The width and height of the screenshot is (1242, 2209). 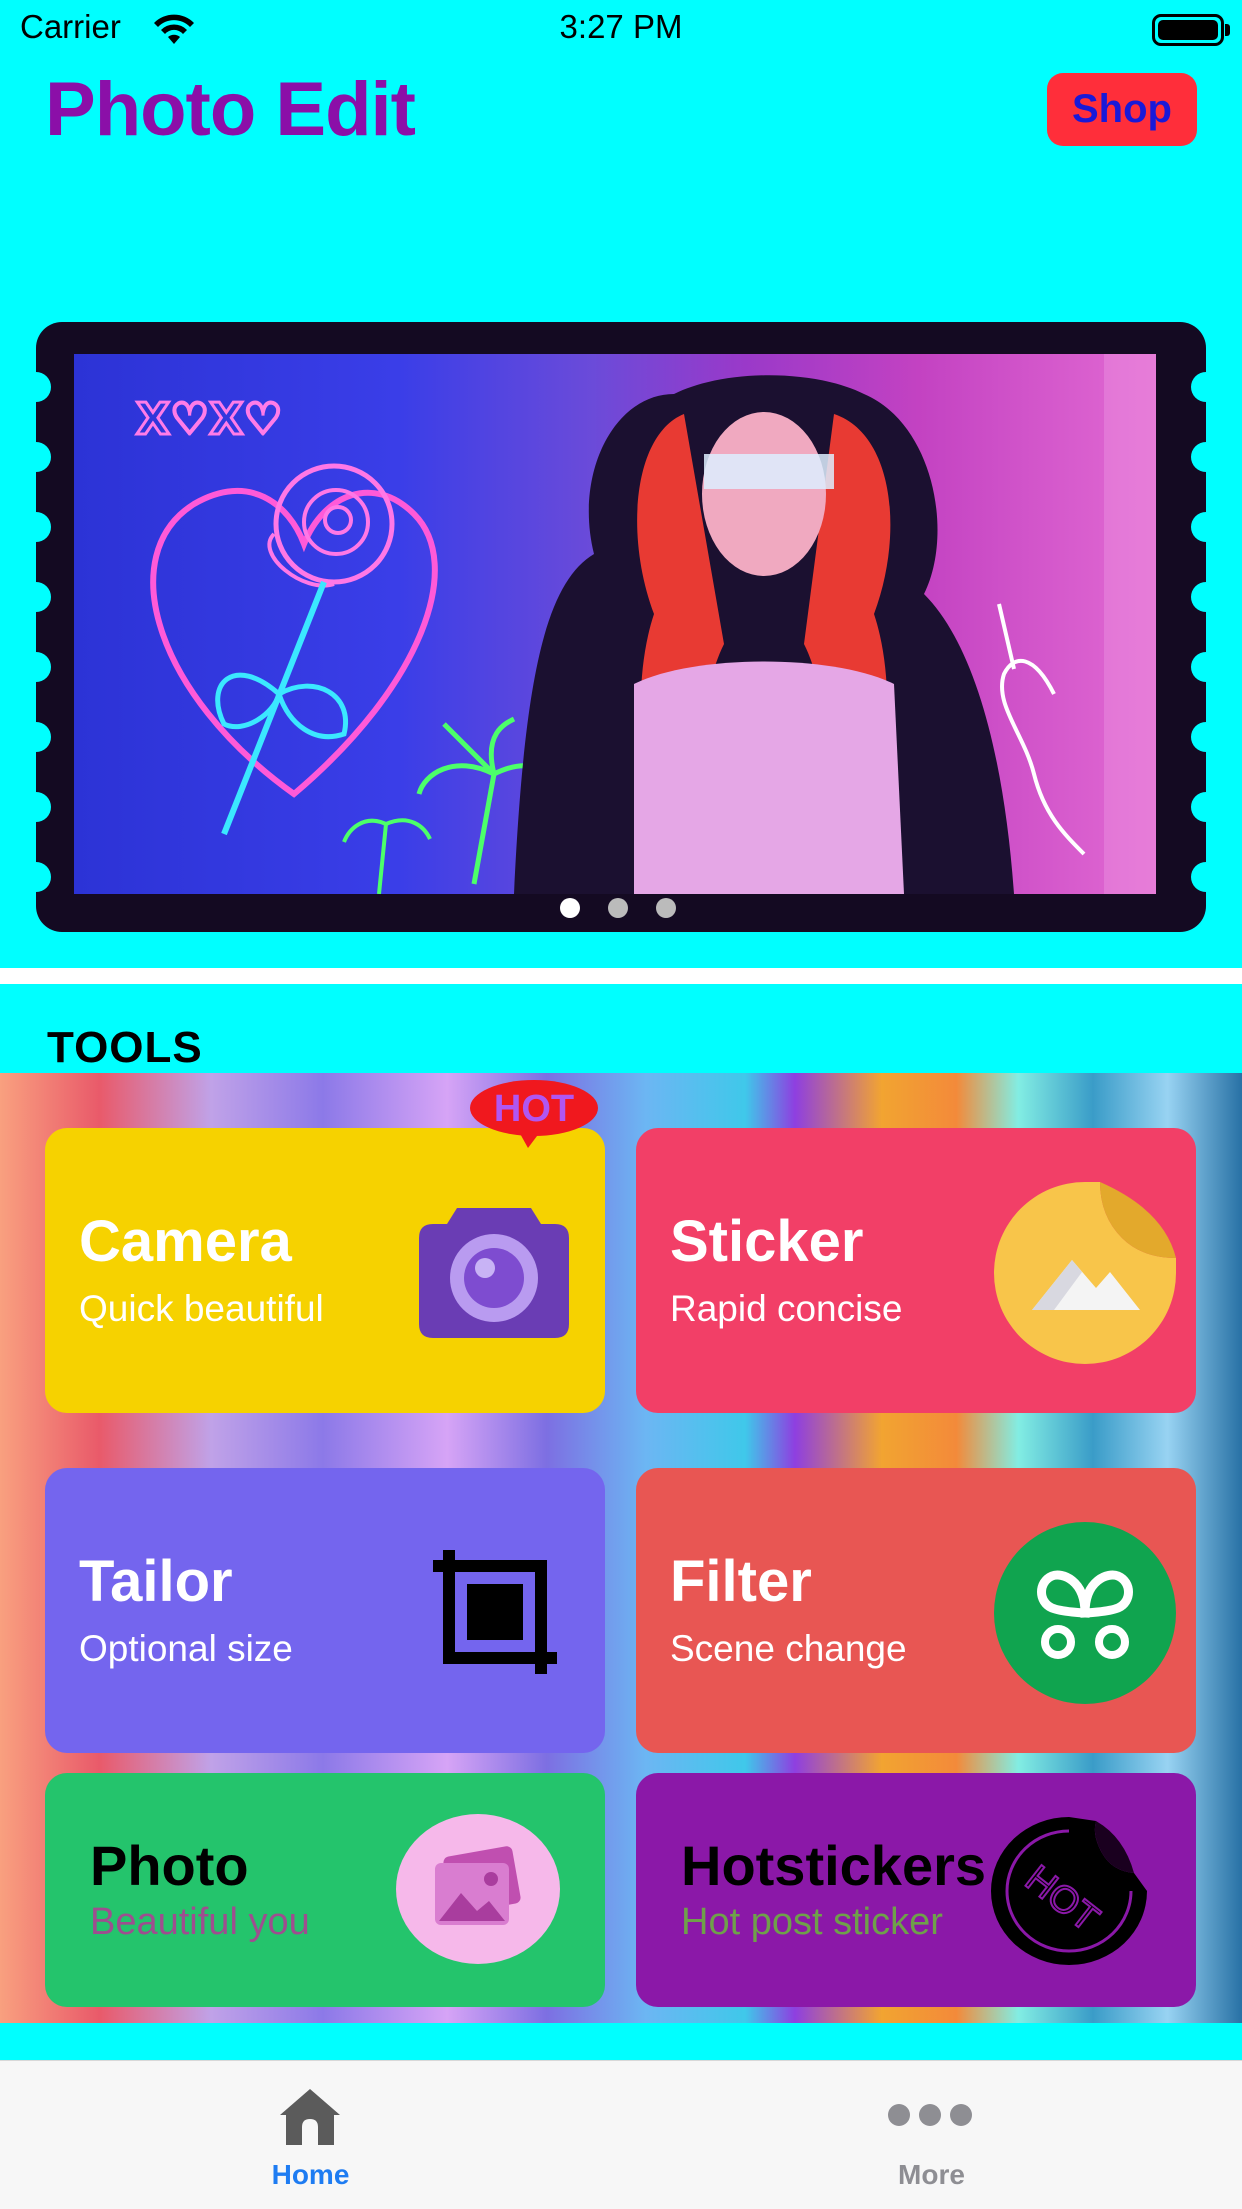 What do you see at coordinates (478, 1889) in the screenshot?
I see `gallery-icon` at bounding box center [478, 1889].